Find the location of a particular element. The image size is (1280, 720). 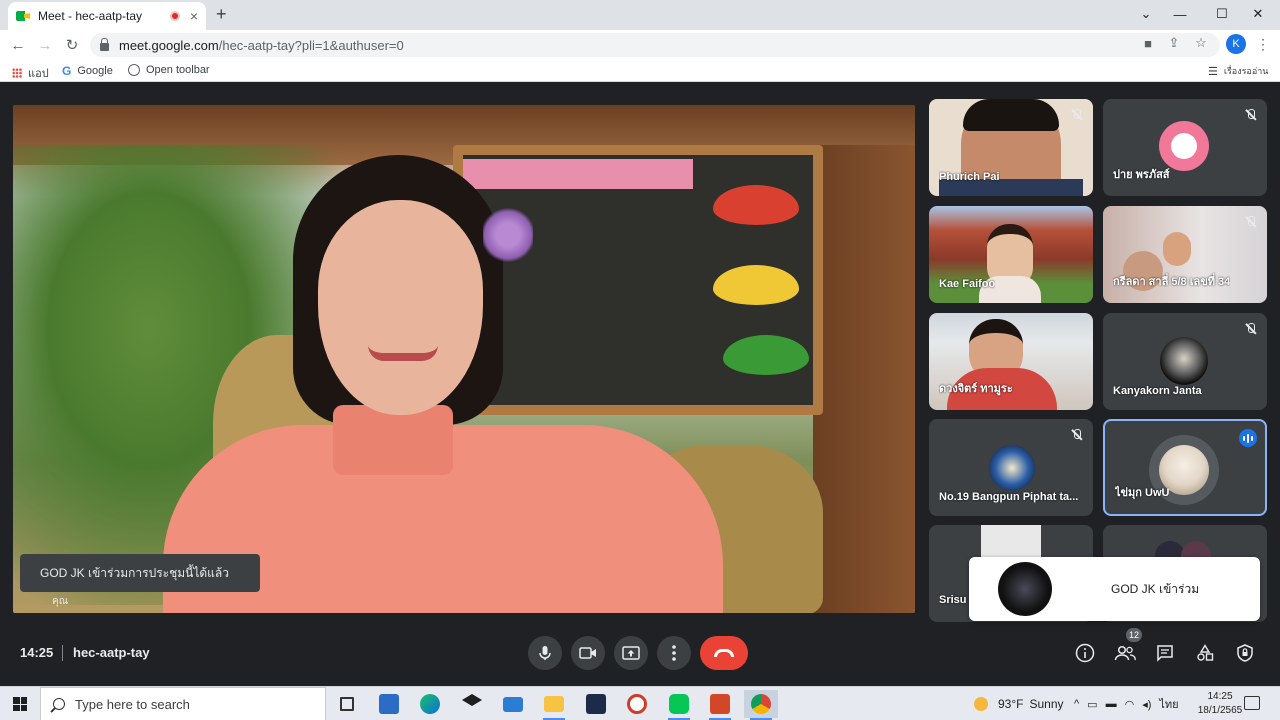

present-screen-button is located at coordinates (631, 653).